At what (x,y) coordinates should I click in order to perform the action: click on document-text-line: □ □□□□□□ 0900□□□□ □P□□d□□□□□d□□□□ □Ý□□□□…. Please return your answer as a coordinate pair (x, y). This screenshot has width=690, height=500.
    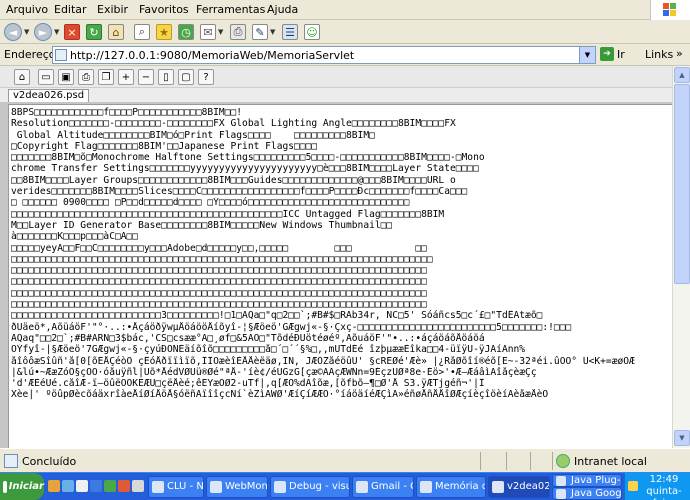
    Looking at the image, I should click on (210, 203).